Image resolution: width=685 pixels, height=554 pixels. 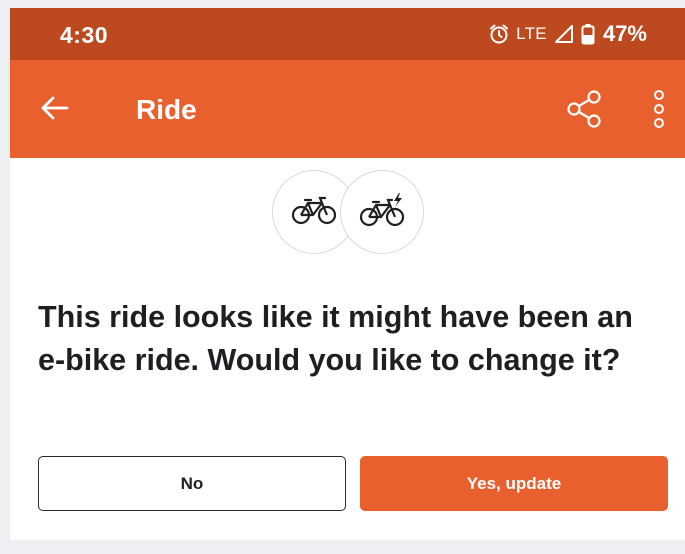 I want to click on e-bike-badge, so click(x=382, y=212).